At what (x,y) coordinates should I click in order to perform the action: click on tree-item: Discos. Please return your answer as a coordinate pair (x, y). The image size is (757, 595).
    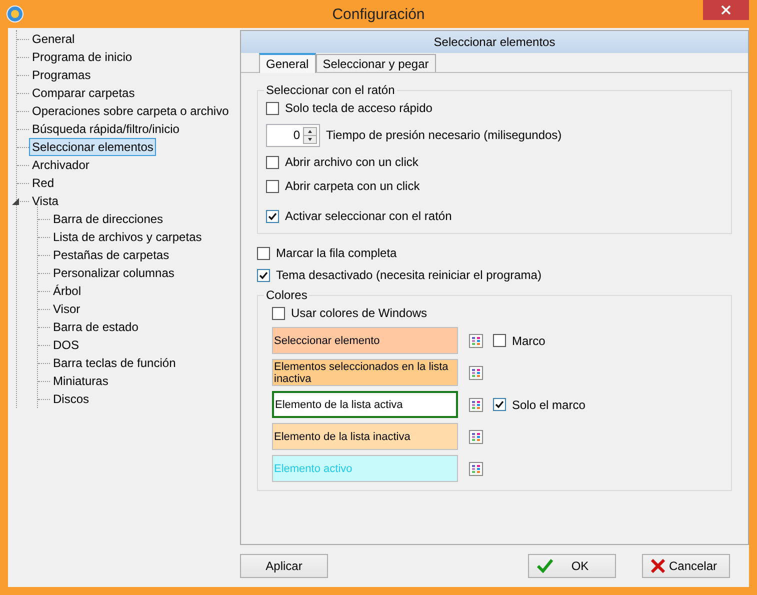
    Looking at the image, I should click on (71, 399).